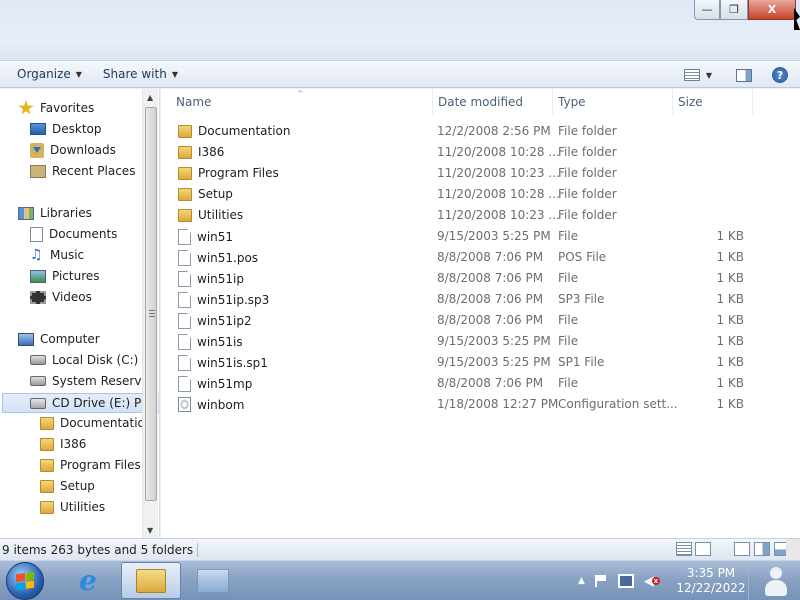 Image resolution: width=800 pixels, height=600 pixels. I want to click on file-type: SP1 File, so click(581, 362).